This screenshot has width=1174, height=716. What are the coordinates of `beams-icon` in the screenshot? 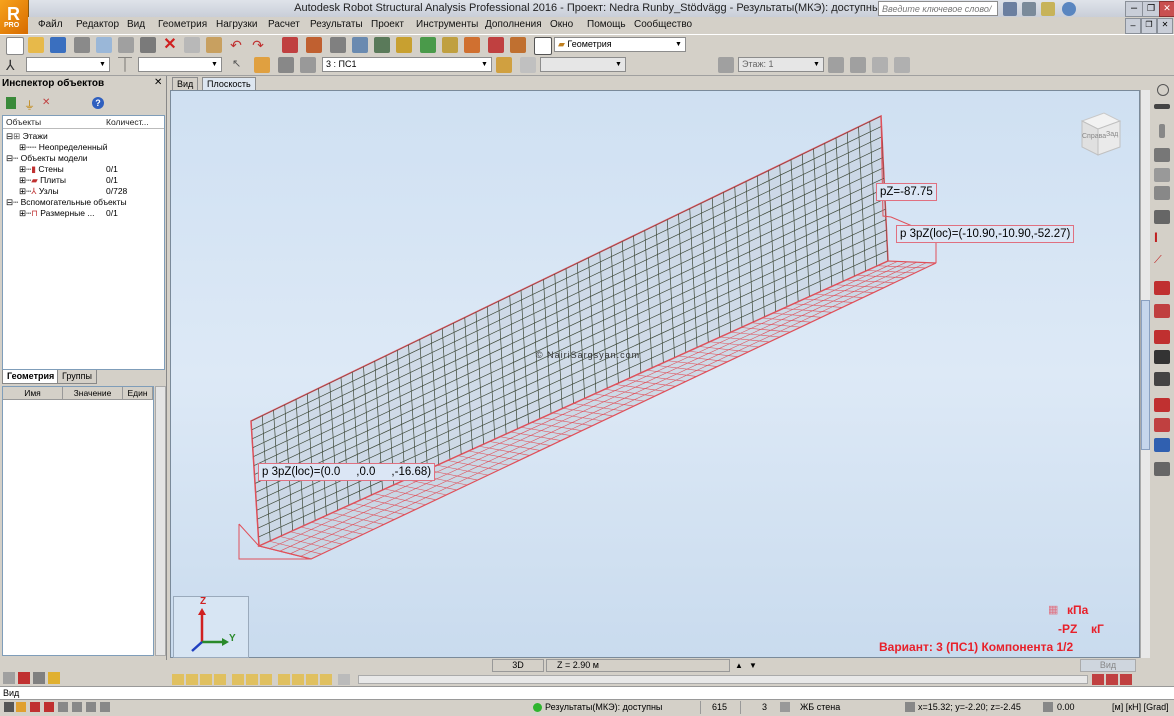 It's located at (1162, 155).